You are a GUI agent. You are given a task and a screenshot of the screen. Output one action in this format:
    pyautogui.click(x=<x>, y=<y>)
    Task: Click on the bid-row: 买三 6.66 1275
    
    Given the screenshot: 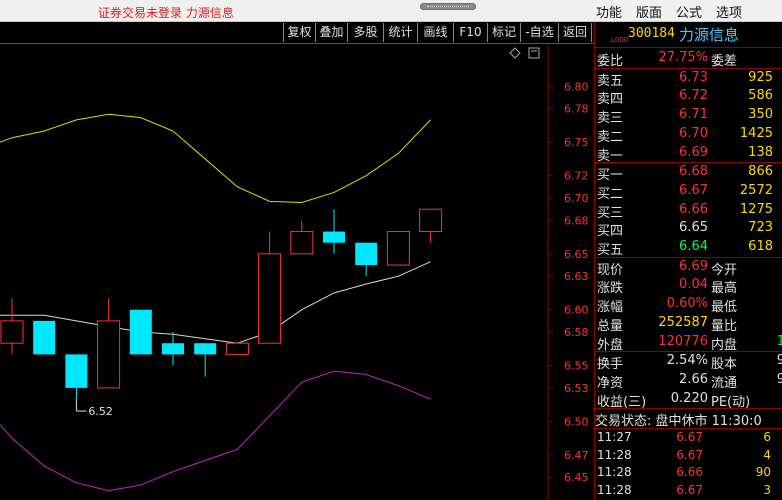 What is the action you would take?
    pyautogui.click(x=688, y=211)
    